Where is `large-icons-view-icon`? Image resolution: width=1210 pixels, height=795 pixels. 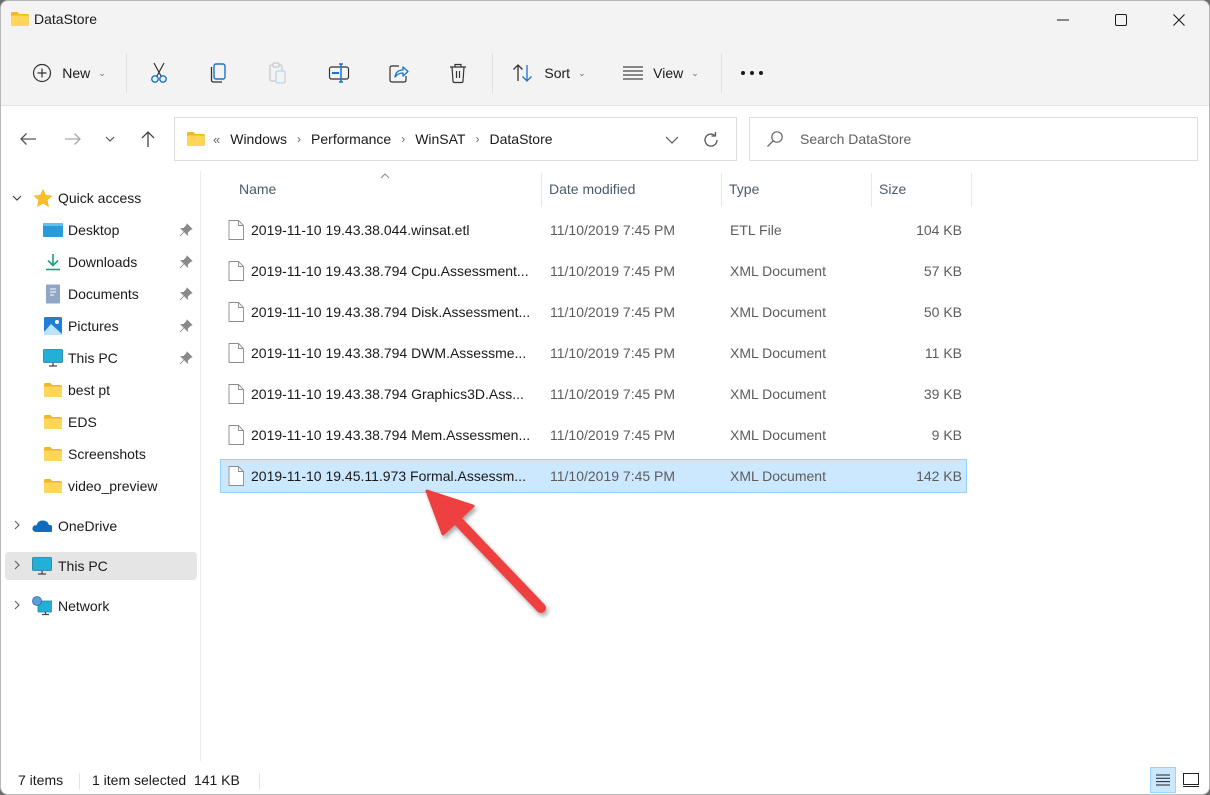 large-icons-view-icon is located at coordinates (1191, 780).